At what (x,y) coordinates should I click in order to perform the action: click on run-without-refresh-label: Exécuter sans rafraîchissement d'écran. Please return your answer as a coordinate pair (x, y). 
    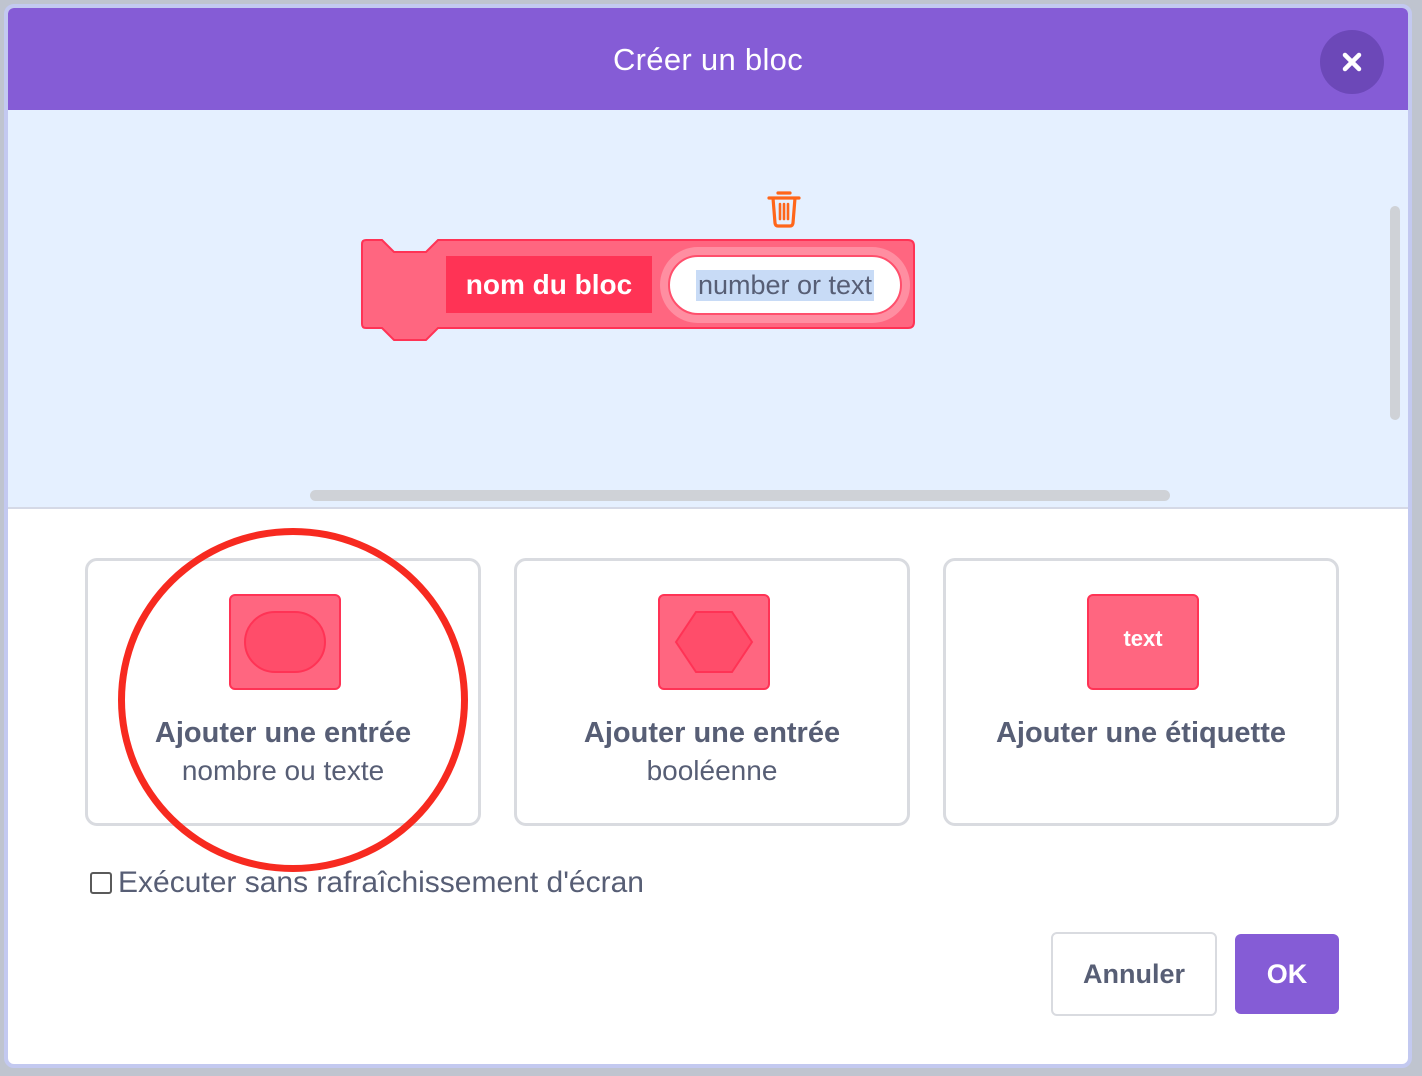
    Looking at the image, I should click on (381, 883).